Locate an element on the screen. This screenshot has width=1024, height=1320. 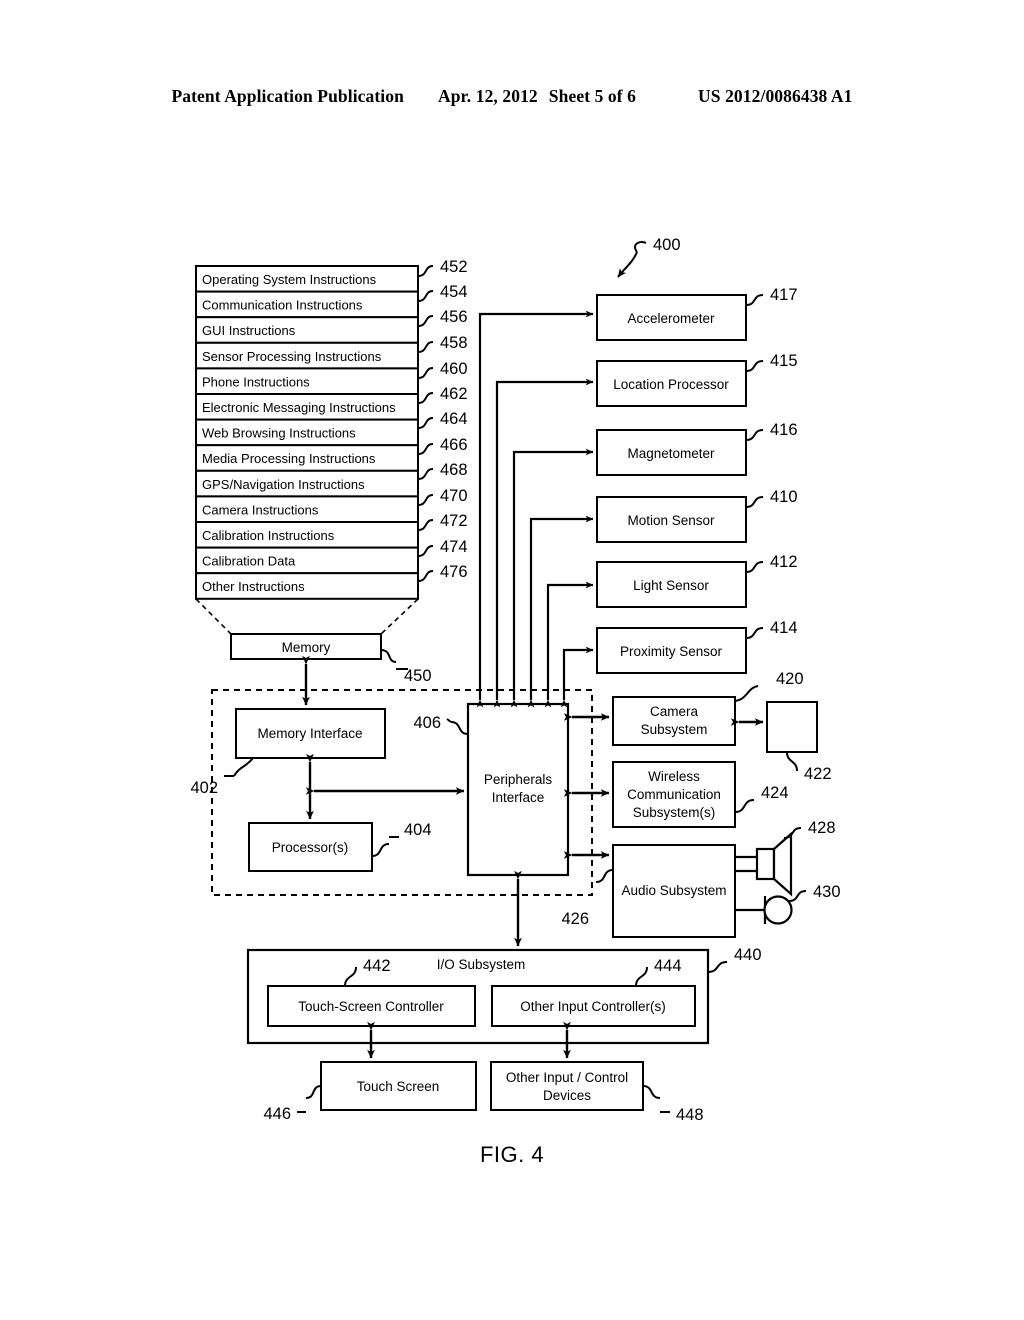
touch-screen-label: Touch Screen is located at coordinates (398, 1086).